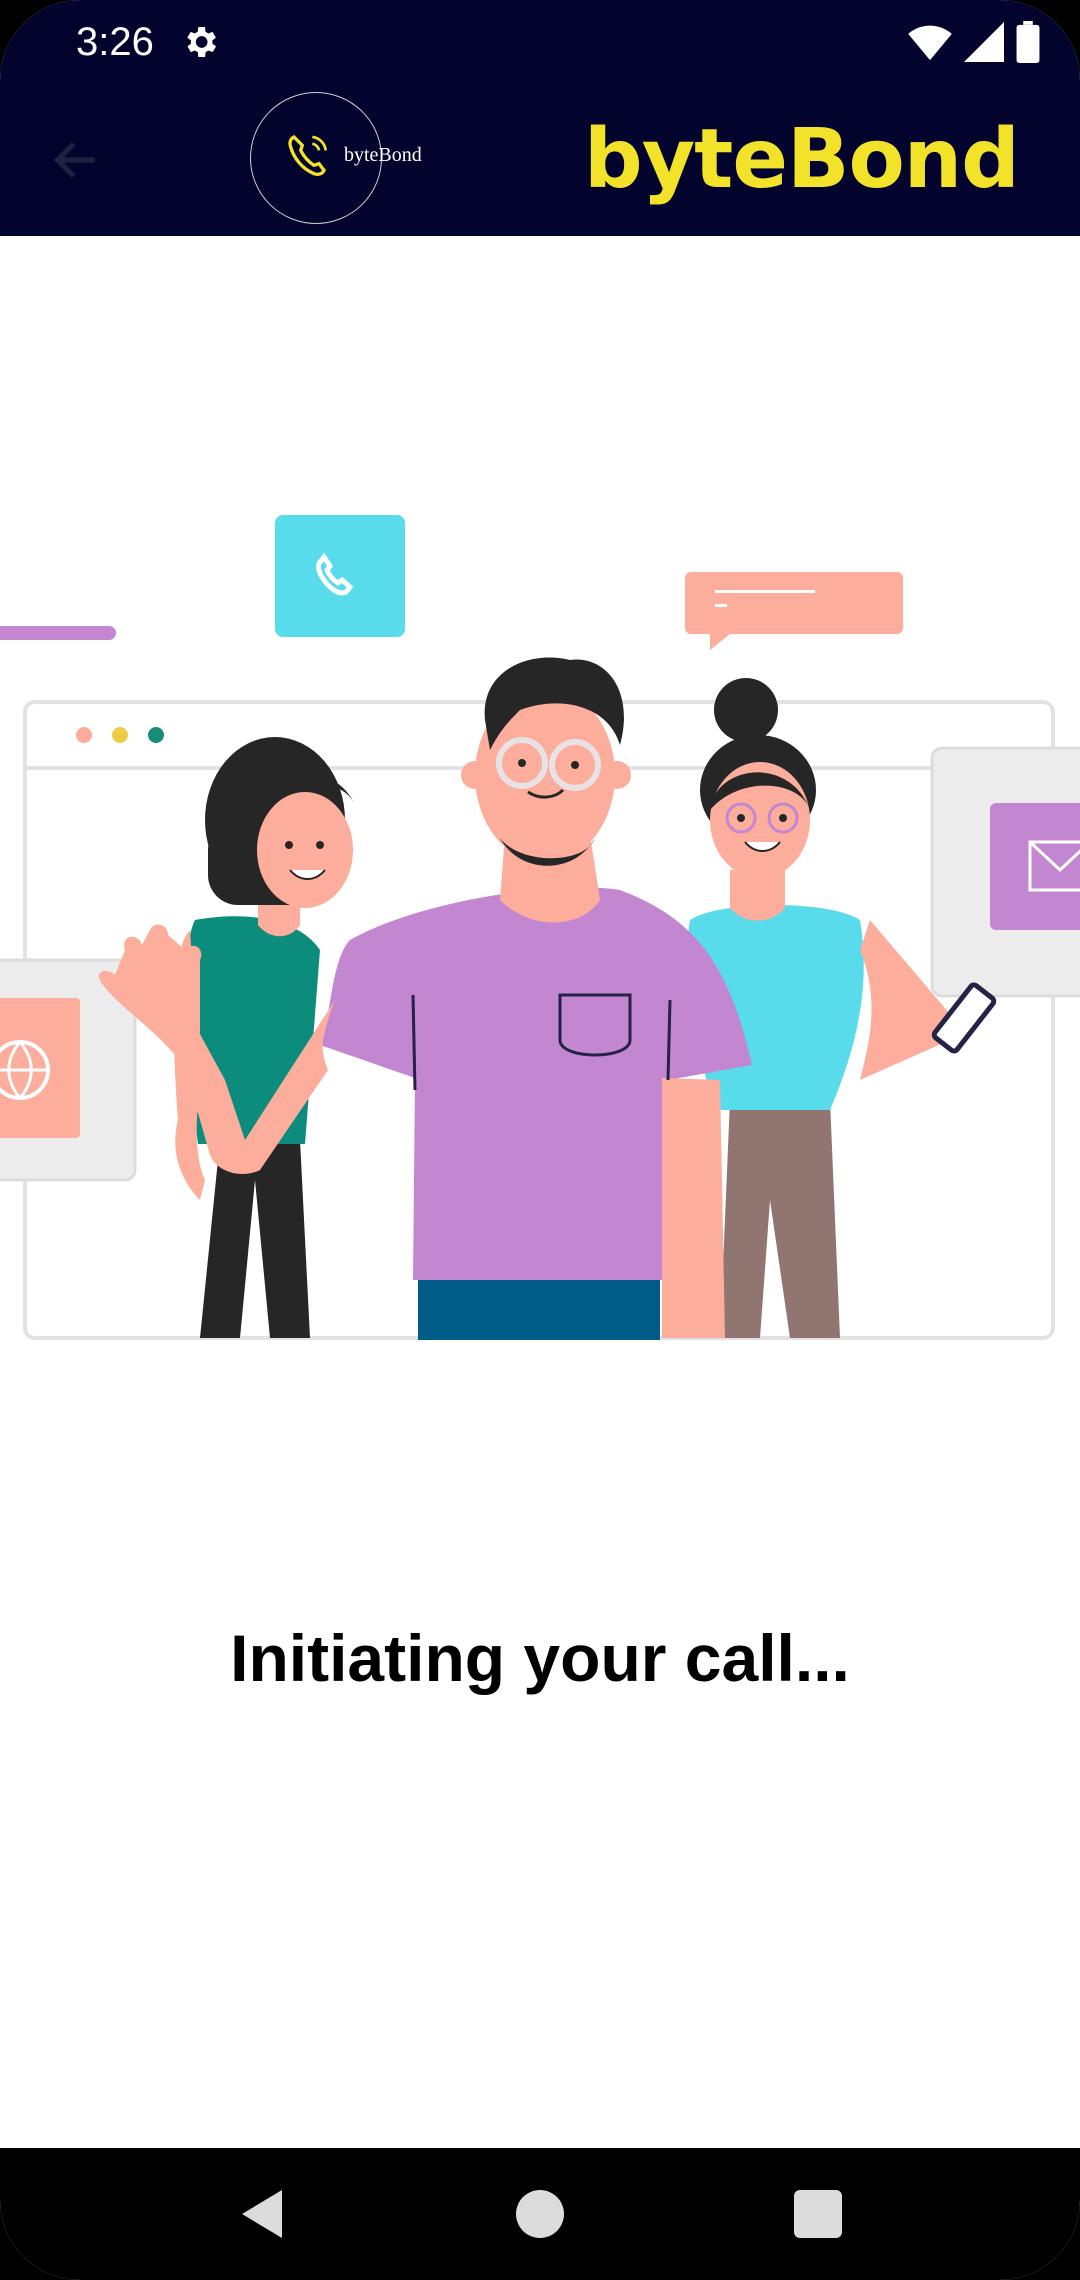  Describe the element at coordinates (115, 42) in the screenshot. I see `status-time: 3:26` at that location.